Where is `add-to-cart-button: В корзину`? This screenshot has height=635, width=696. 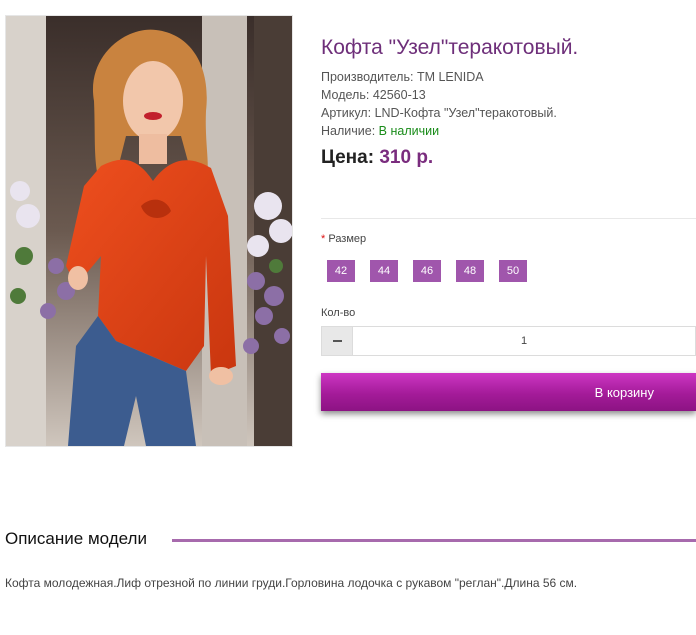 add-to-cart-button: В корзину is located at coordinates (508, 392).